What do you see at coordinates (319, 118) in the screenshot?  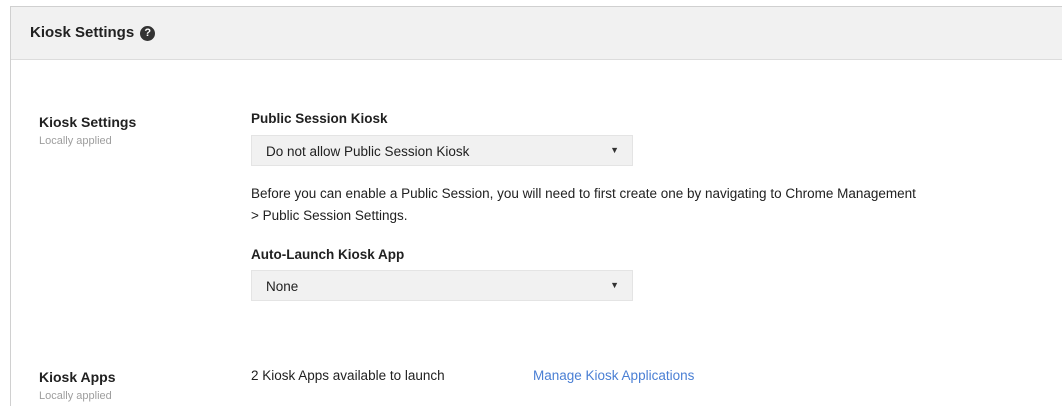 I see `public-session-kiosk-label: Public Session Kiosk` at bounding box center [319, 118].